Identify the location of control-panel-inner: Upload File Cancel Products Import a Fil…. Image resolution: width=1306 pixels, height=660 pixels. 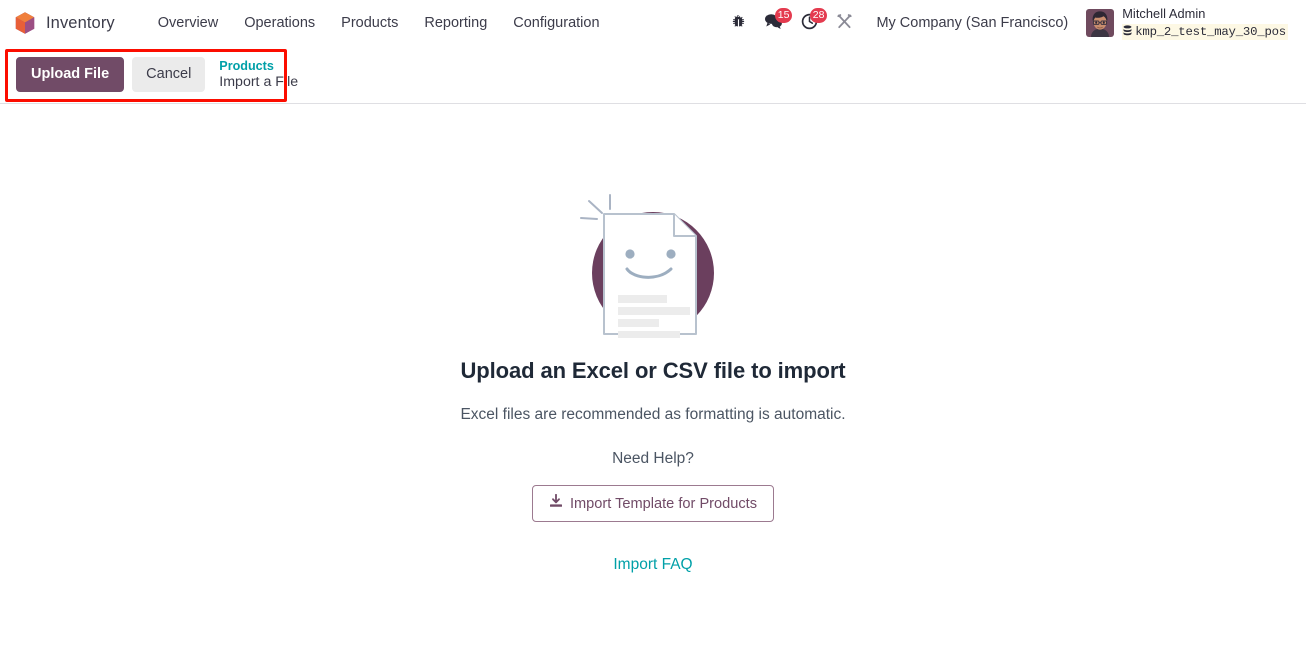
(157, 74).